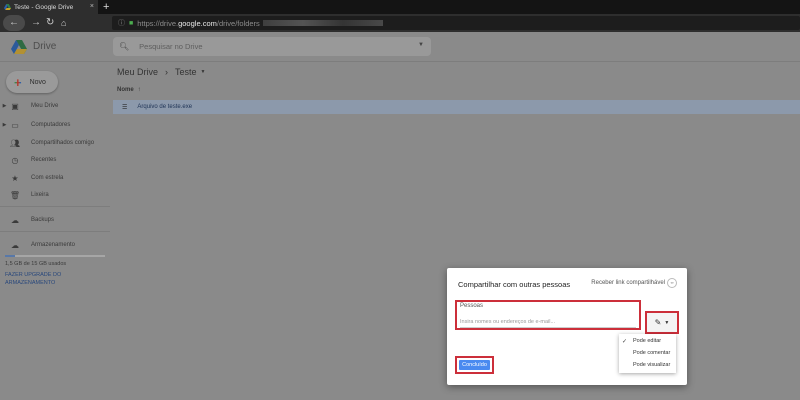 The height and width of the screenshot is (400, 800). Describe the element at coordinates (7, 7) in the screenshot. I see `google-drive-favicon-icon` at that location.